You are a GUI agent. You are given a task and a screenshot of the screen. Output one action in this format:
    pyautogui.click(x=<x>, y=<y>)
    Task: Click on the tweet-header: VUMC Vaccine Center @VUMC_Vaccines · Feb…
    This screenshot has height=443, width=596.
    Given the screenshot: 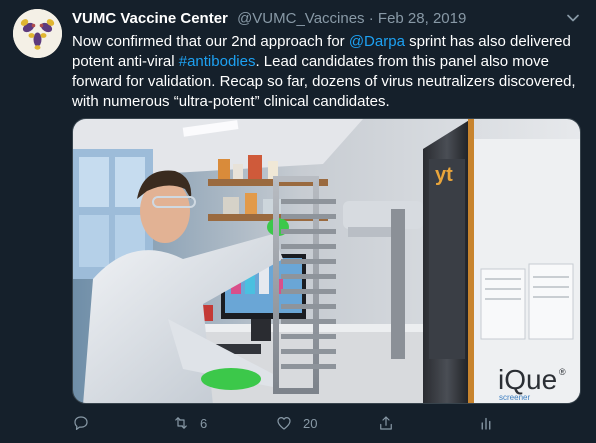 What is the action you would take?
    pyautogui.click(x=324, y=19)
    